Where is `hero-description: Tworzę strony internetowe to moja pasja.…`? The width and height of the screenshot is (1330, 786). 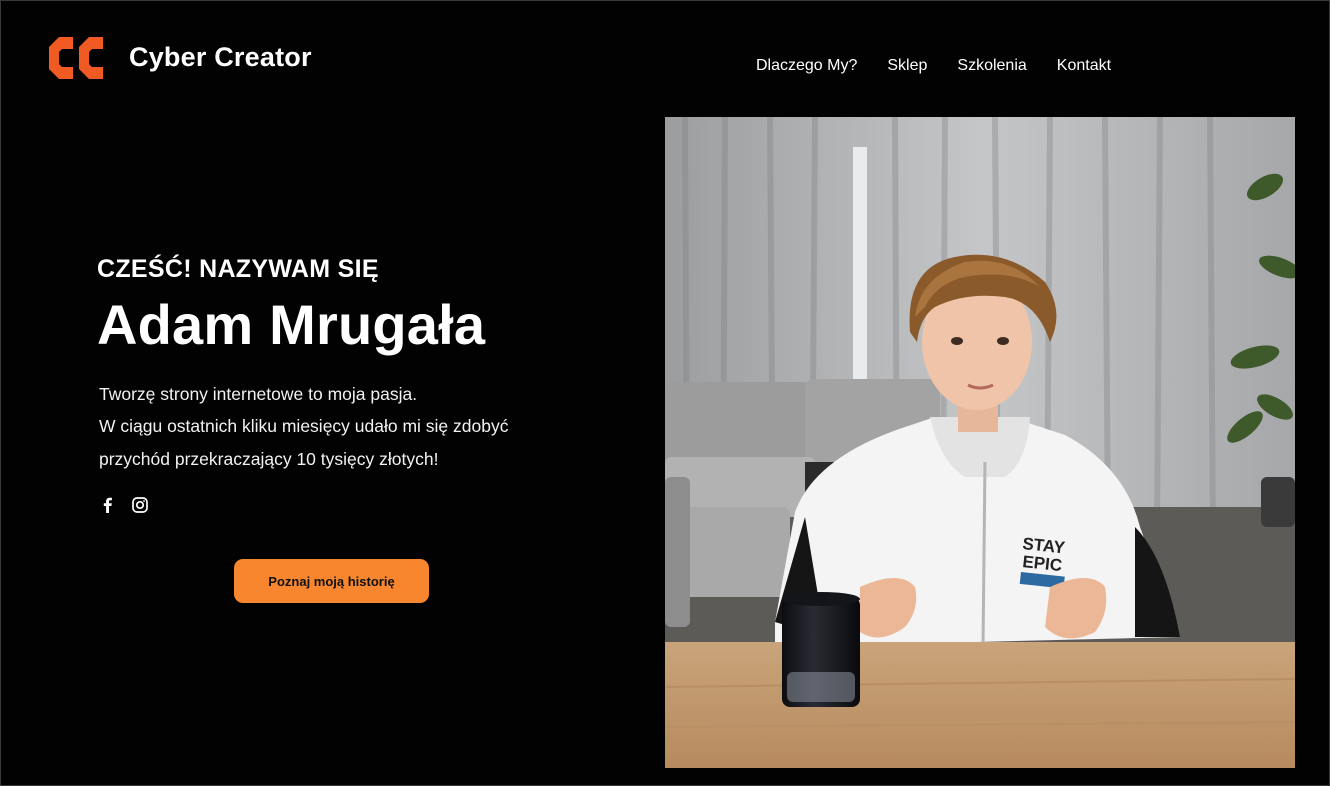
hero-description: Tworzę strony internetowe to moja pasja.… is located at coordinates (357, 427).